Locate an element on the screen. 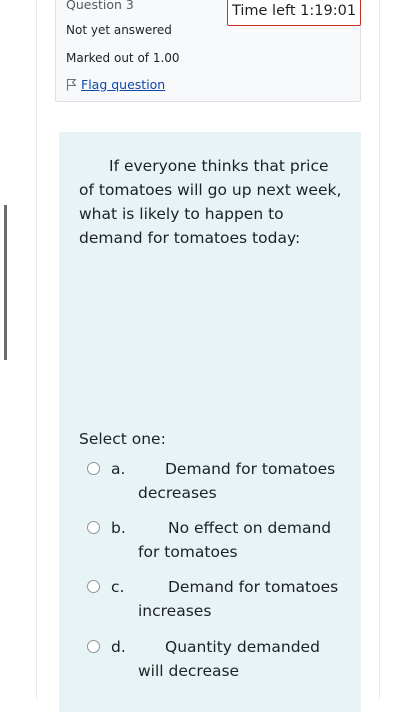 Image resolution: width=419 pixels, height=712 pixels. option-letter-d: d. is located at coordinates (118, 647).